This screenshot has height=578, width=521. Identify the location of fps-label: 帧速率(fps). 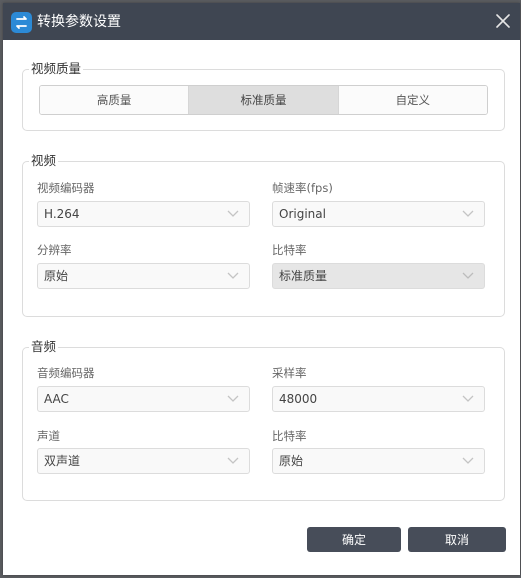
(302, 188).